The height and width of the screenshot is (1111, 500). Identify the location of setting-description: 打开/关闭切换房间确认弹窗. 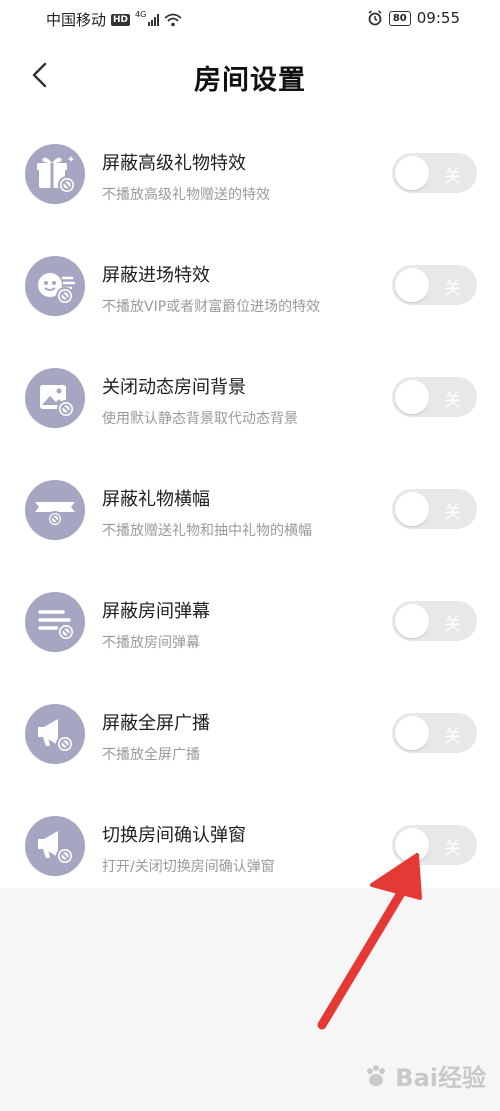
(188, 867).